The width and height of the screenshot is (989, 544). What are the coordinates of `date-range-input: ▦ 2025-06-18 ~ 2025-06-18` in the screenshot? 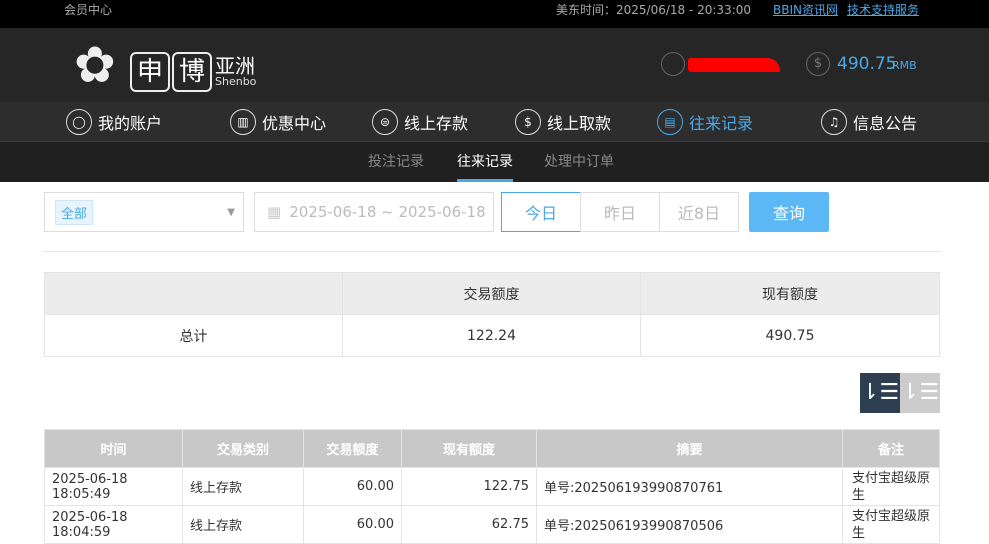 It's located at (374, 212).